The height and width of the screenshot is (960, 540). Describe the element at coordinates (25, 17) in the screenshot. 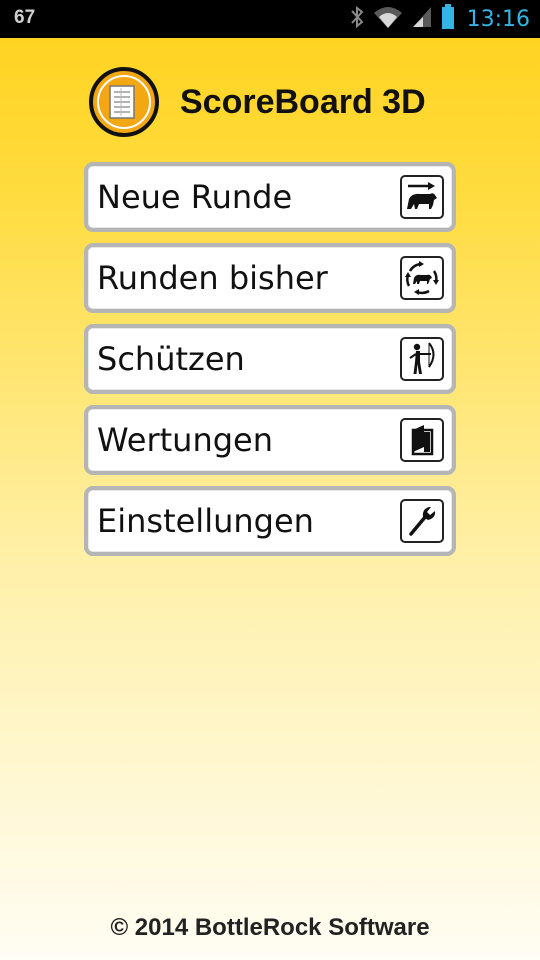

I see `notification-count: 67` at that location.